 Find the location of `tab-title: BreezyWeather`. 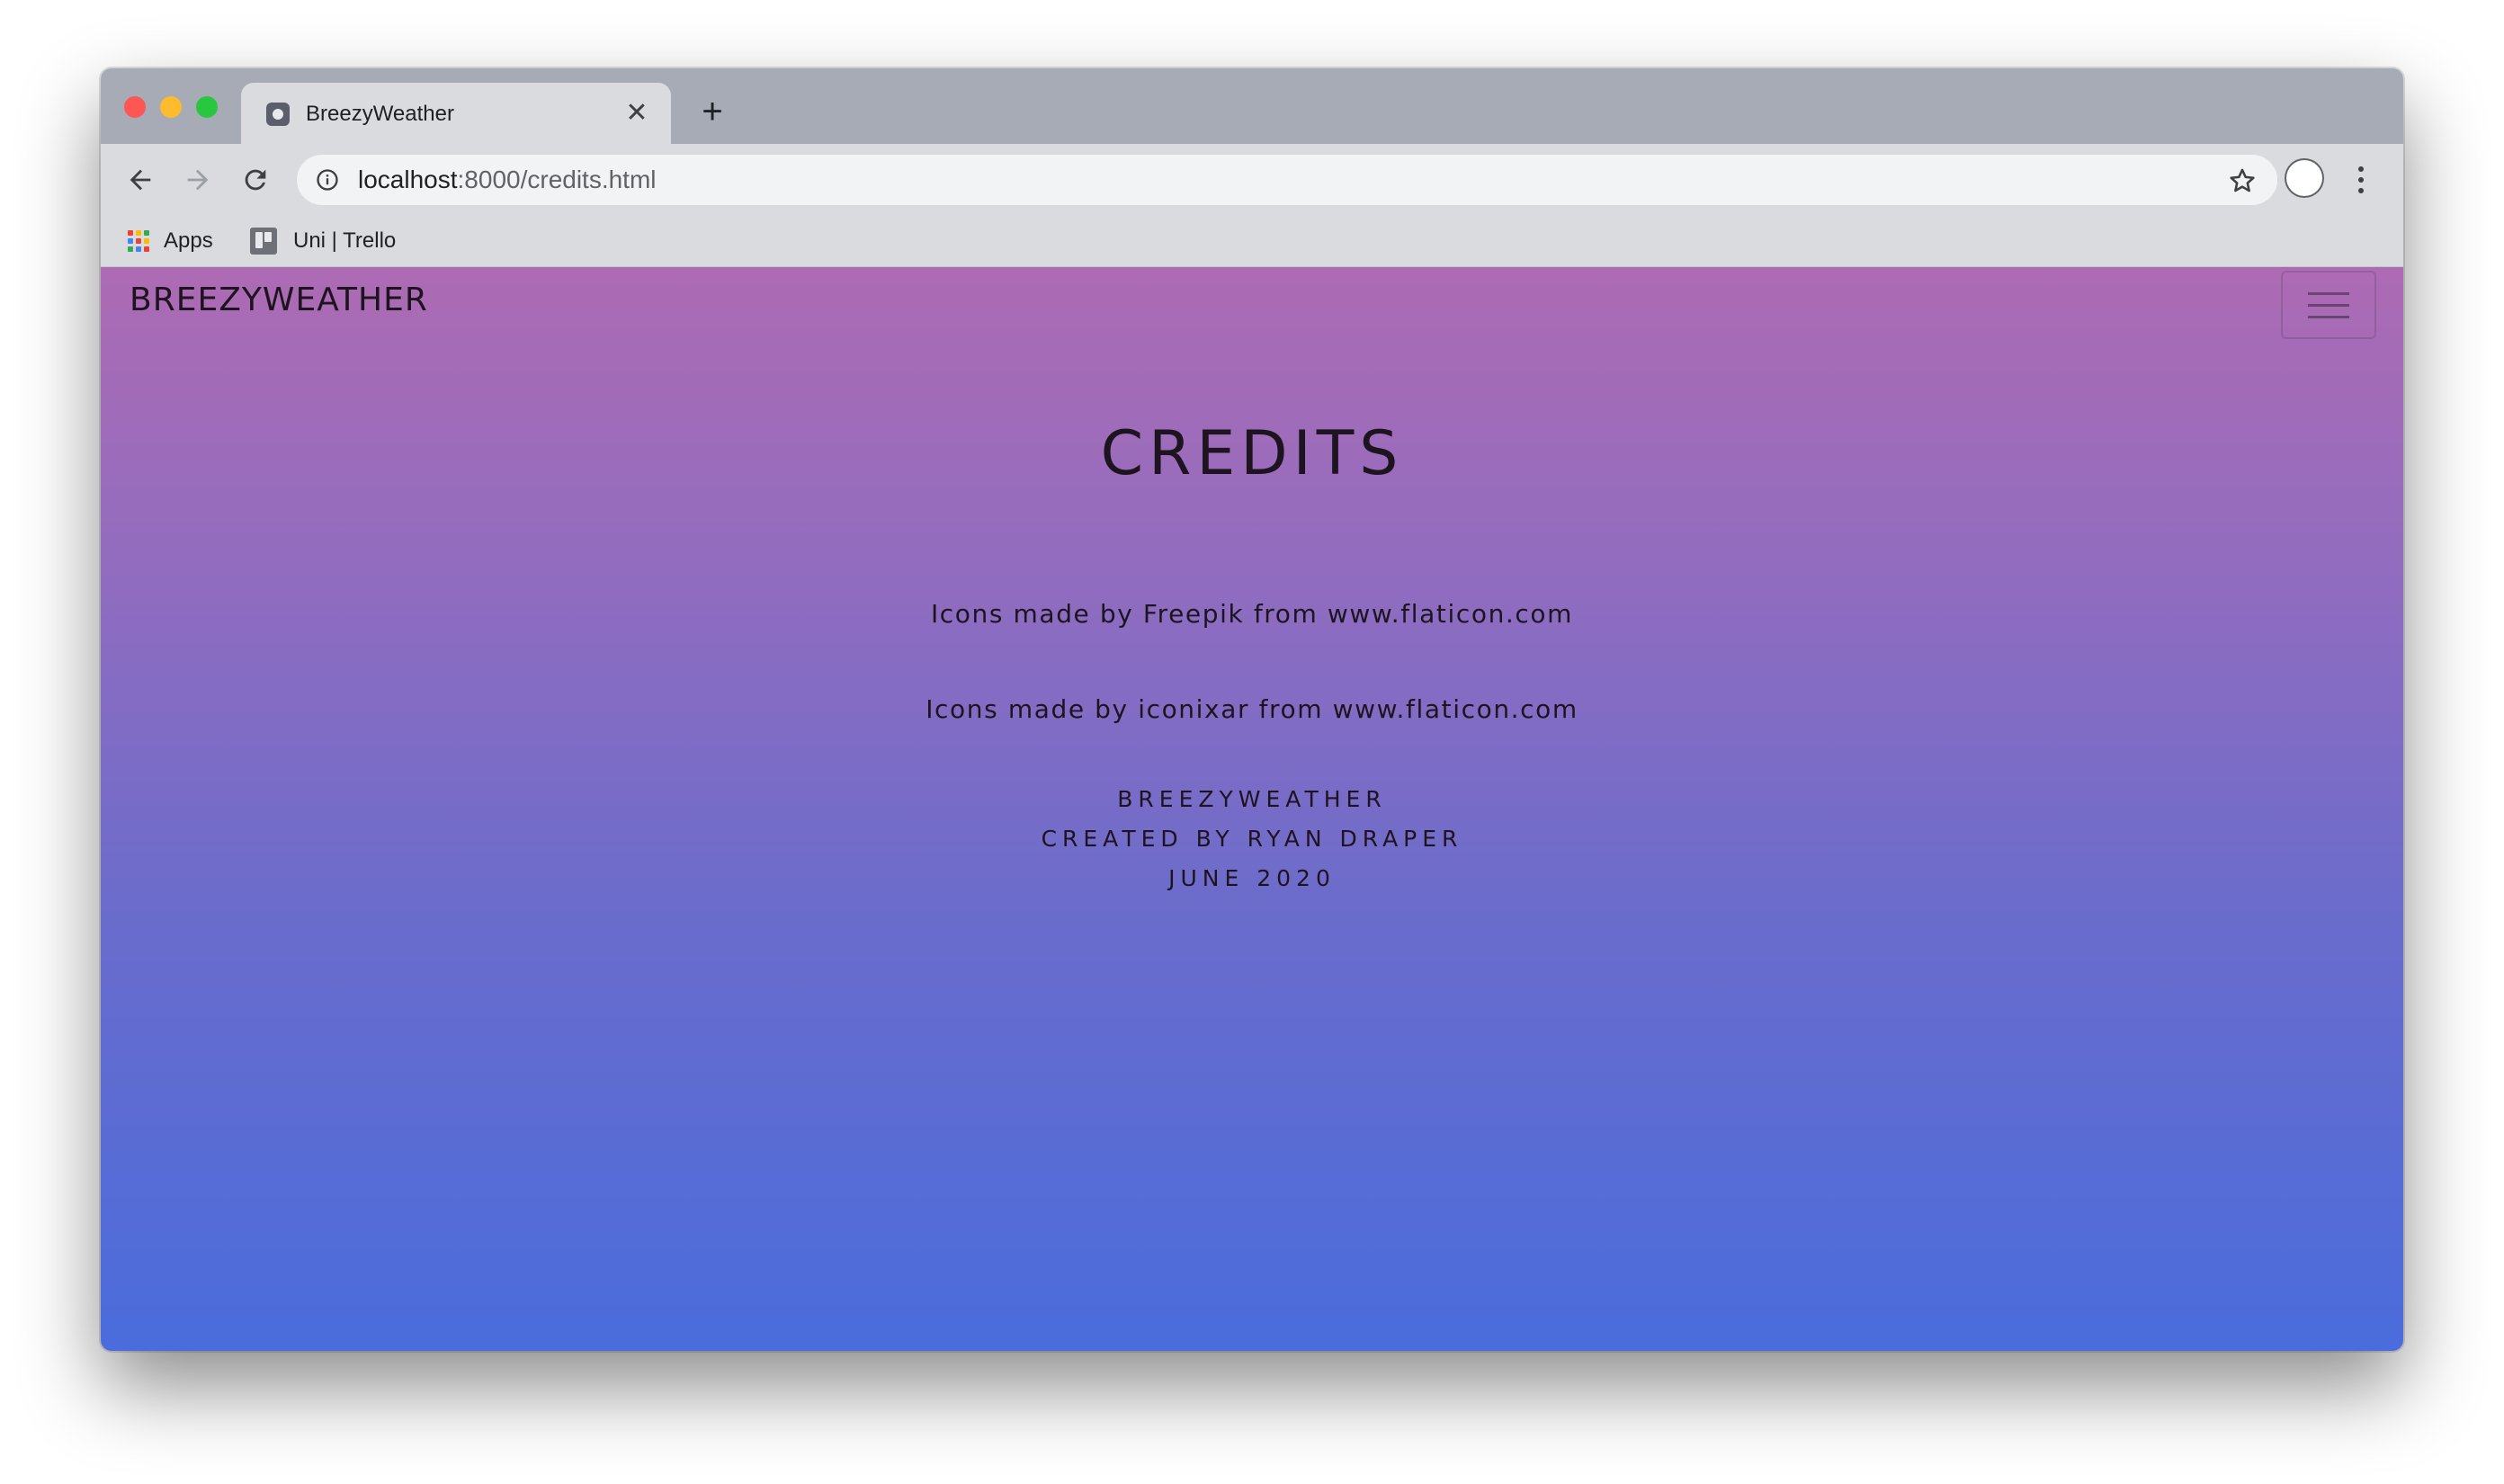

tab-title: BreezyWeather is located at coordinates (380, 114).